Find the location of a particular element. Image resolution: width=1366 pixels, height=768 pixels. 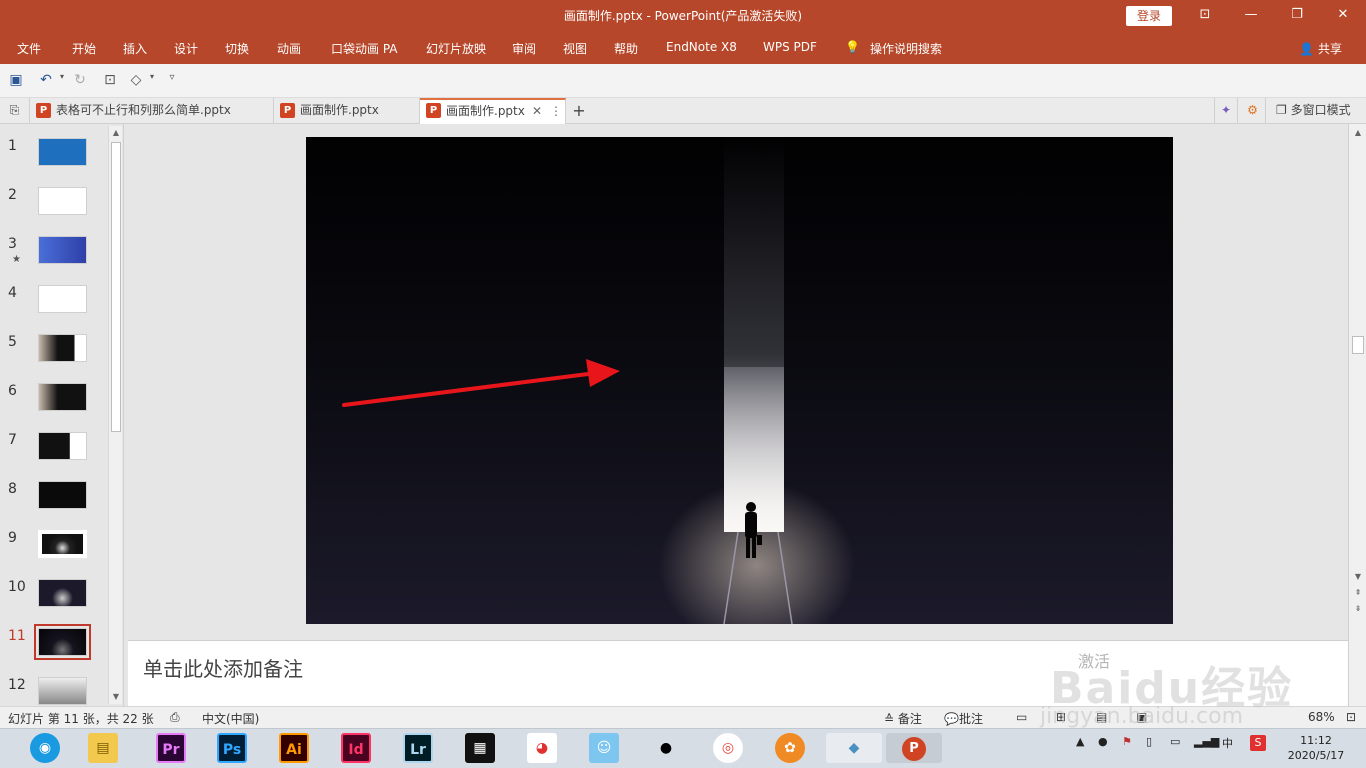

tell-me-search: 操作说明搜索 is located at coordinates (906, 48).